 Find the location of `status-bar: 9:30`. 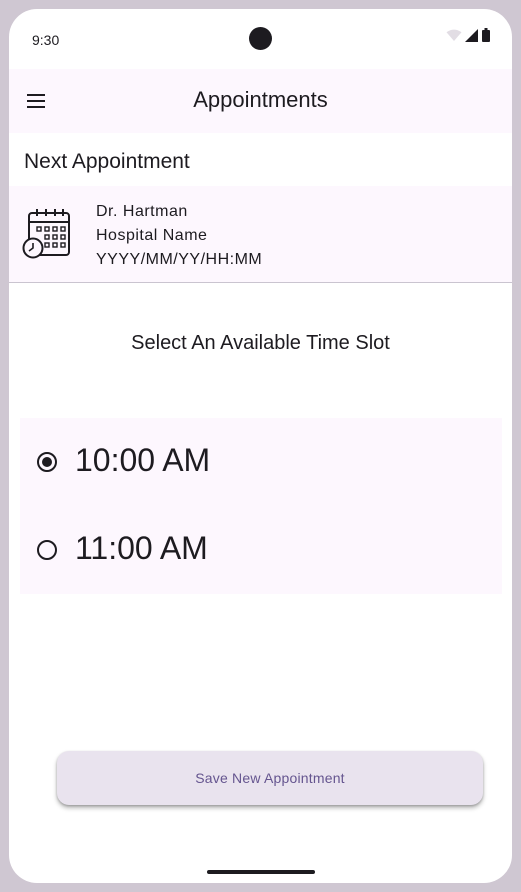

status-bar: 9:30 is located at coordinates (260, 39).